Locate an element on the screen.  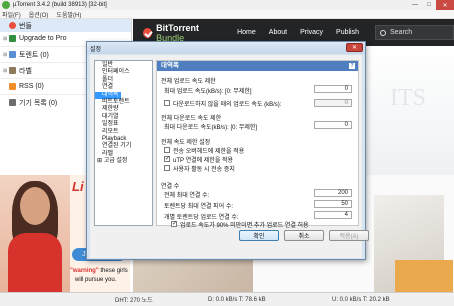
overhead-checkbox is located at coordinates (167, 150).